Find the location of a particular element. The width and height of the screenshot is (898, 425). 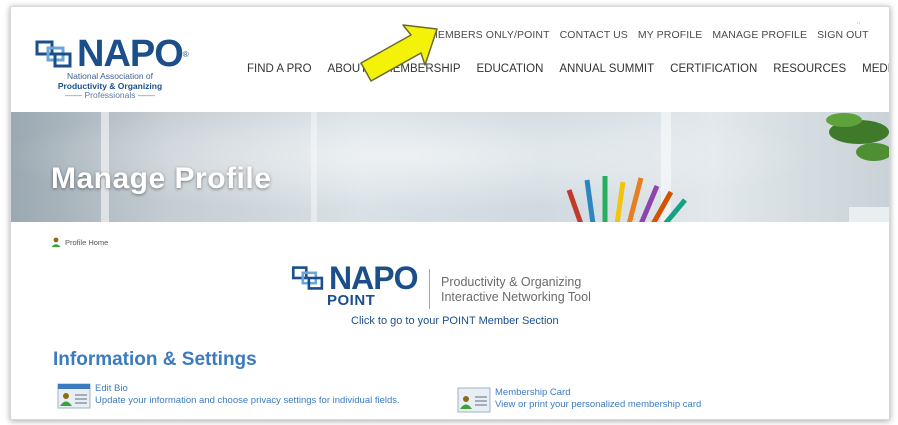

nav-sign-out: SIGN OUT is located at coordinates (843, 35).